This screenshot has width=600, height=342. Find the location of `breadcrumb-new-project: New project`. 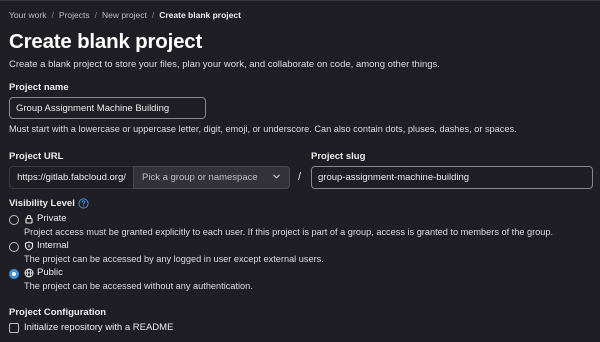

breadcrumb-new-project: New project is located at coordinates (124, 15).